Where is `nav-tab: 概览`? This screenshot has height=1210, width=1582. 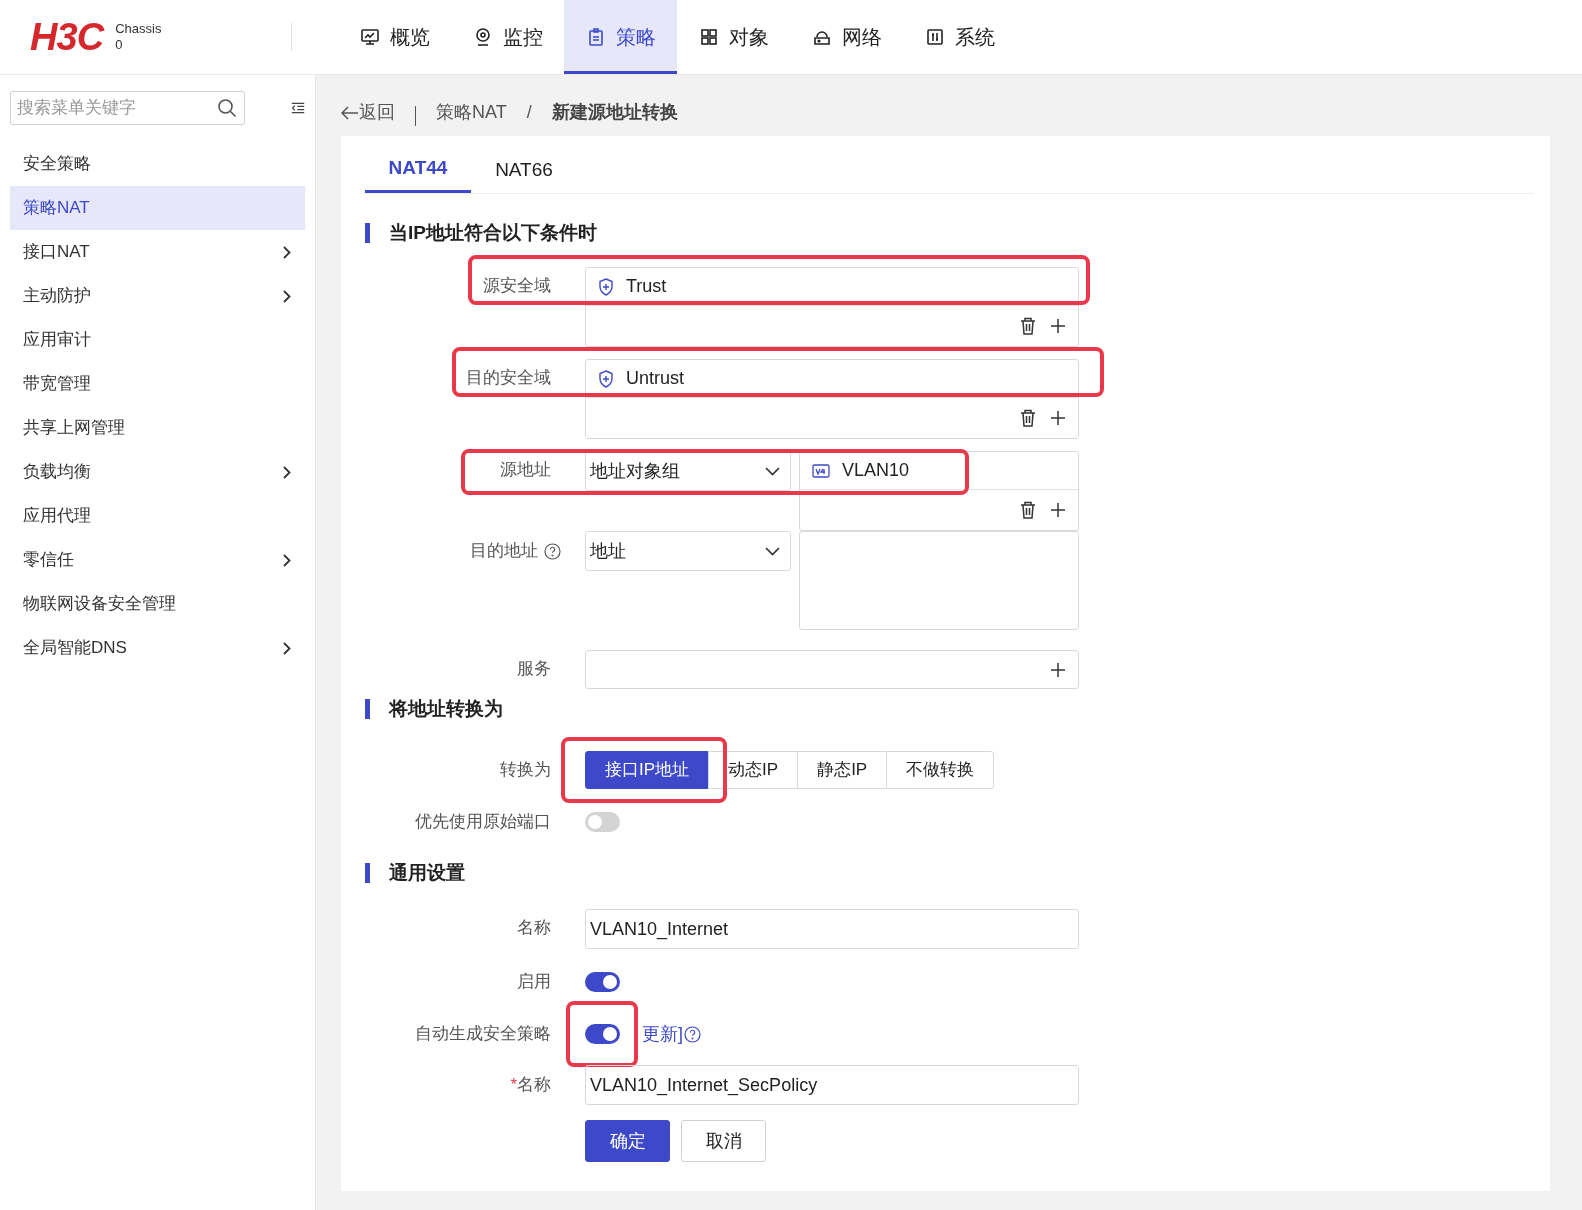 nav-tab: 概览 is located at coordinates (394, 37).